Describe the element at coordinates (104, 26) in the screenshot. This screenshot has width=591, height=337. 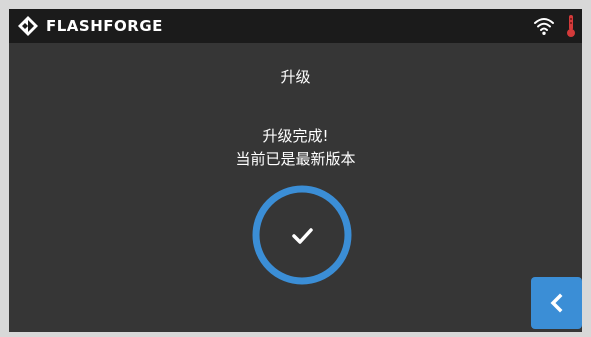
I see `brand-name: FLASHFORGE` at that location.